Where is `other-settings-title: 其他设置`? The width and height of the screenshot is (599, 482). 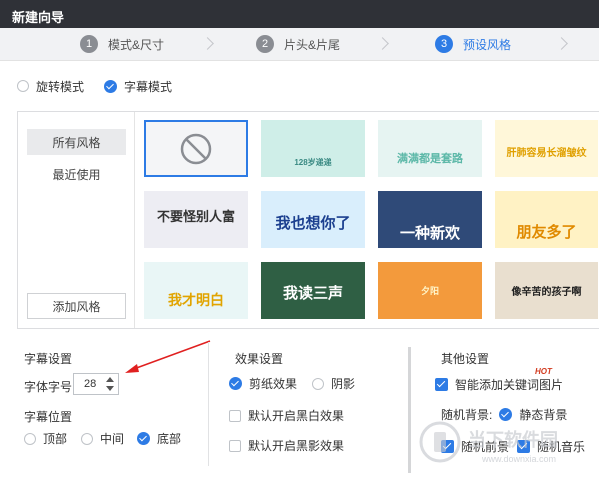 other-settings-title: 其他设置 is located at coordinates (465, 359).